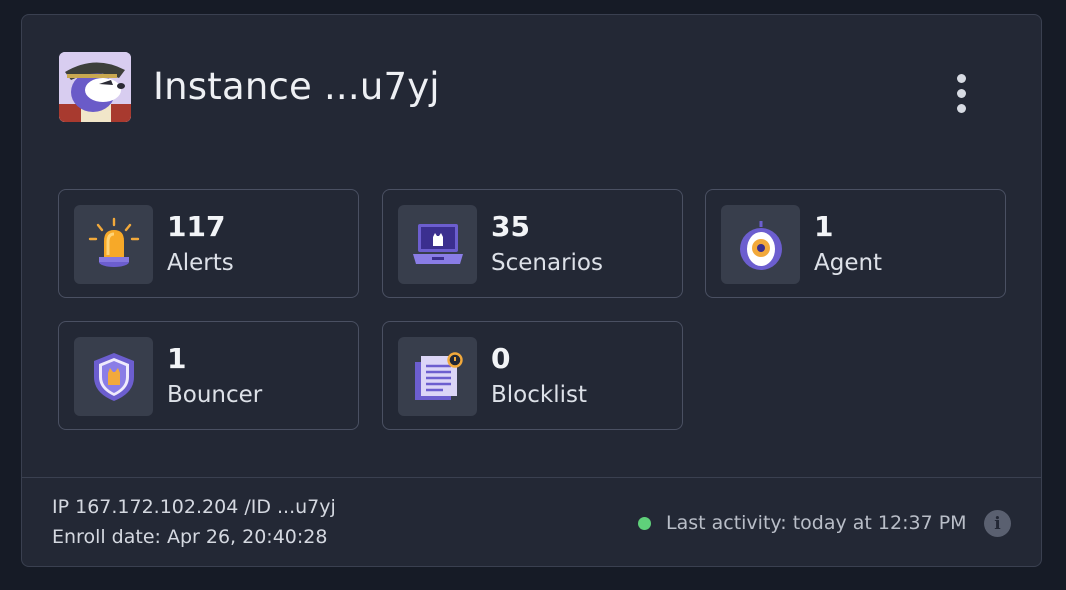 This screenshot has height=590, width=1066. Describe the element at coordinates (194, 507) in the screenshot. I see `ip-id-text: IP 167.172.102.204 /ID ...u7yj` at that location.